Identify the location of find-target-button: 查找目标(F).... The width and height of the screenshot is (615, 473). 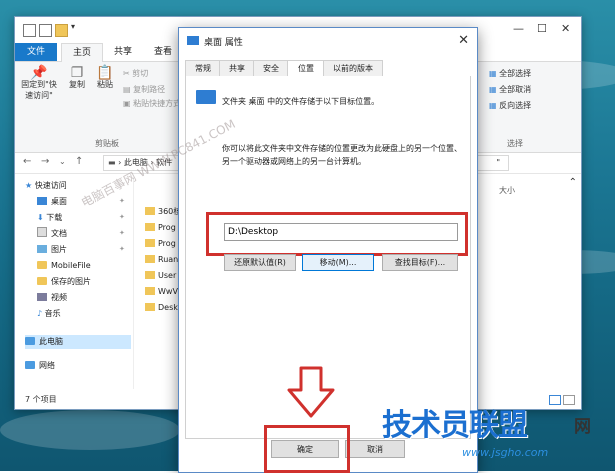
(420, 262).